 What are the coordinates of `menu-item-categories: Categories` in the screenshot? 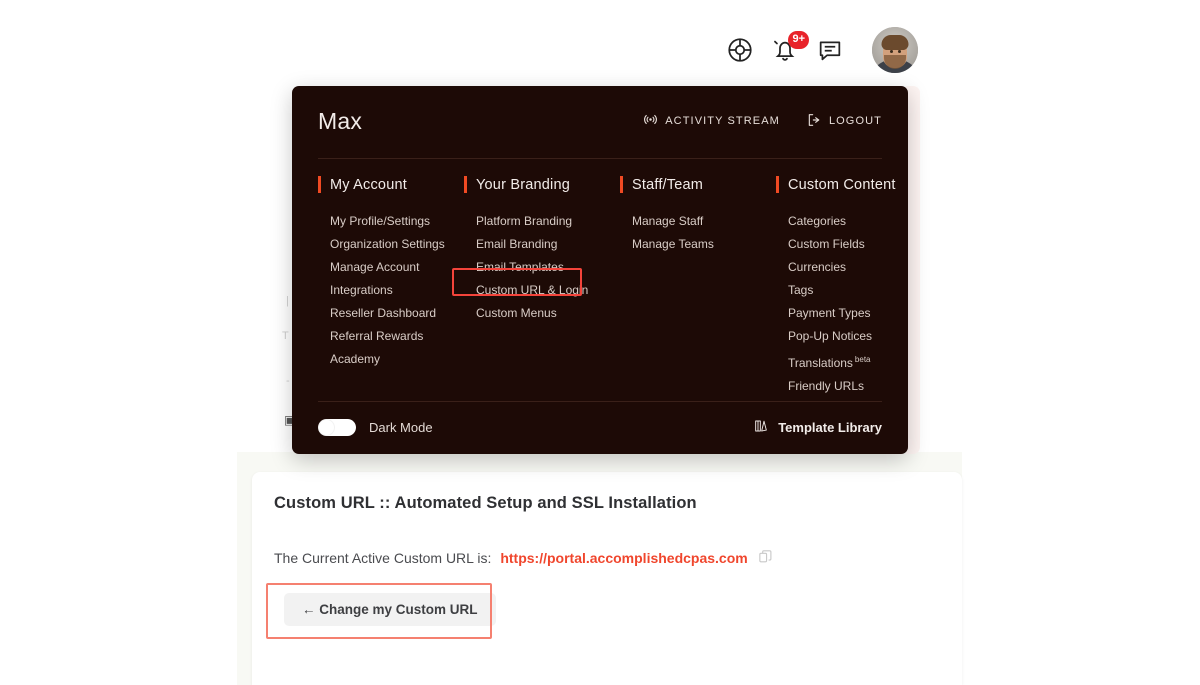 It's located at (855, 221).